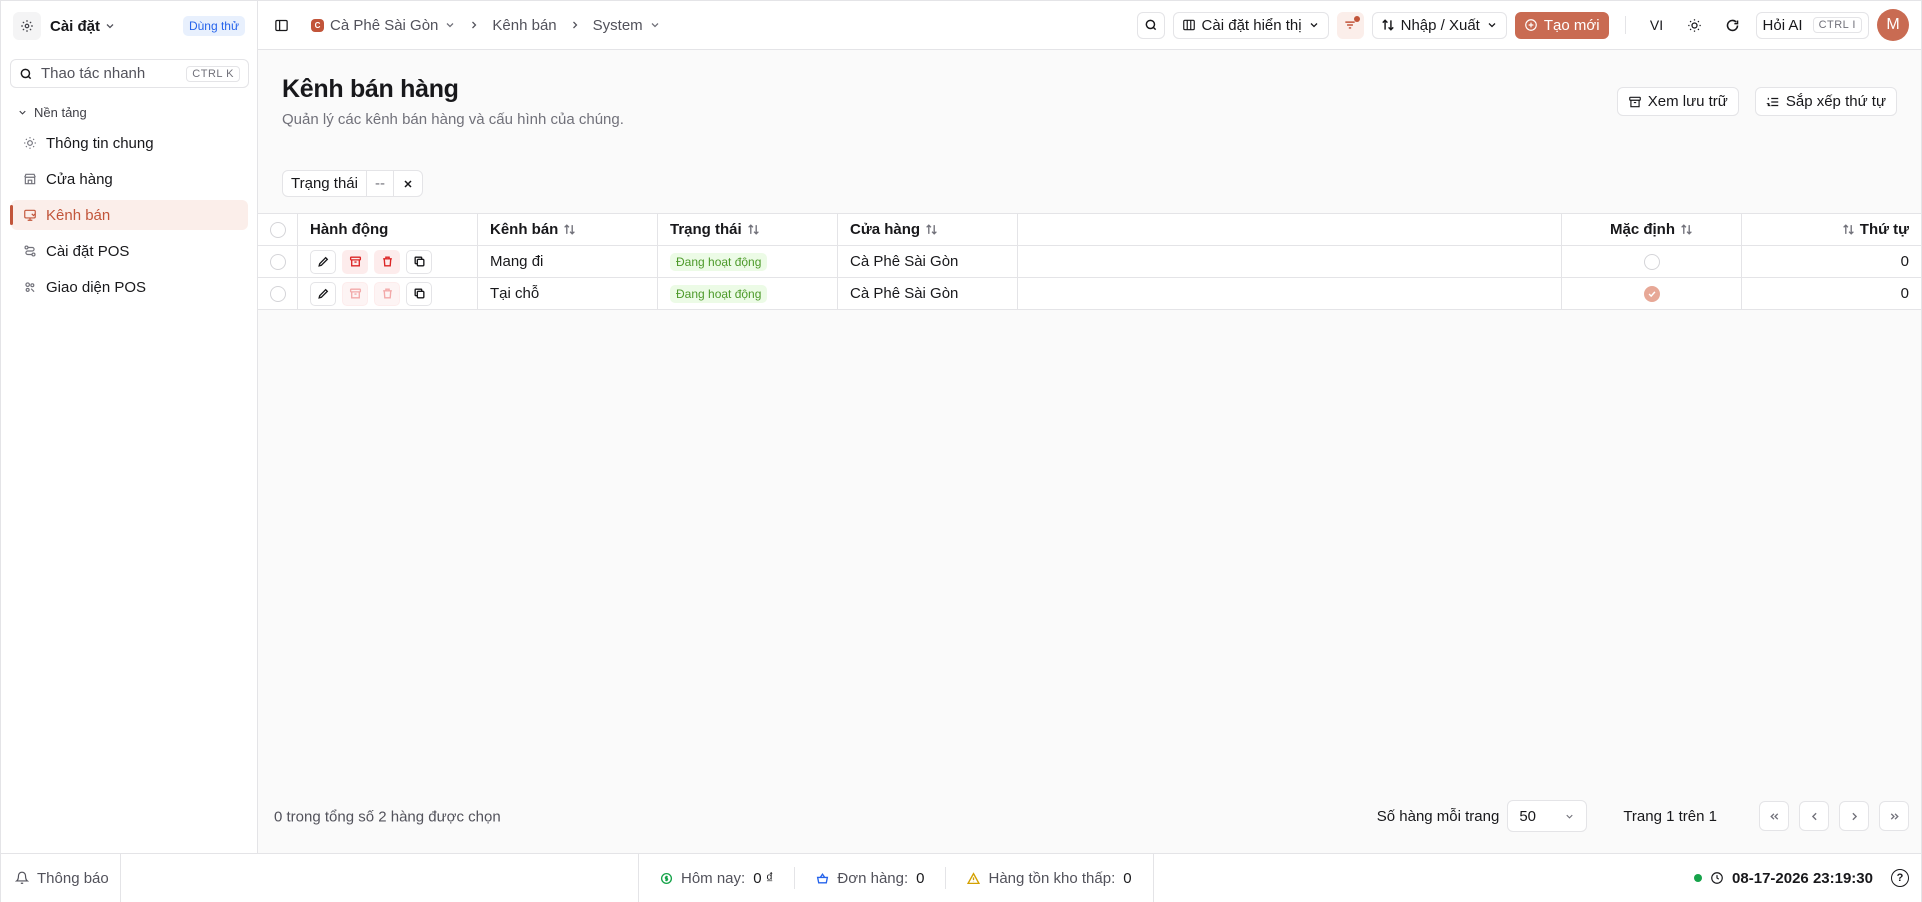 This screenshot has width=1922, height=902. I want to click on col-order-label: Thứ tự, so click(1884, 229).